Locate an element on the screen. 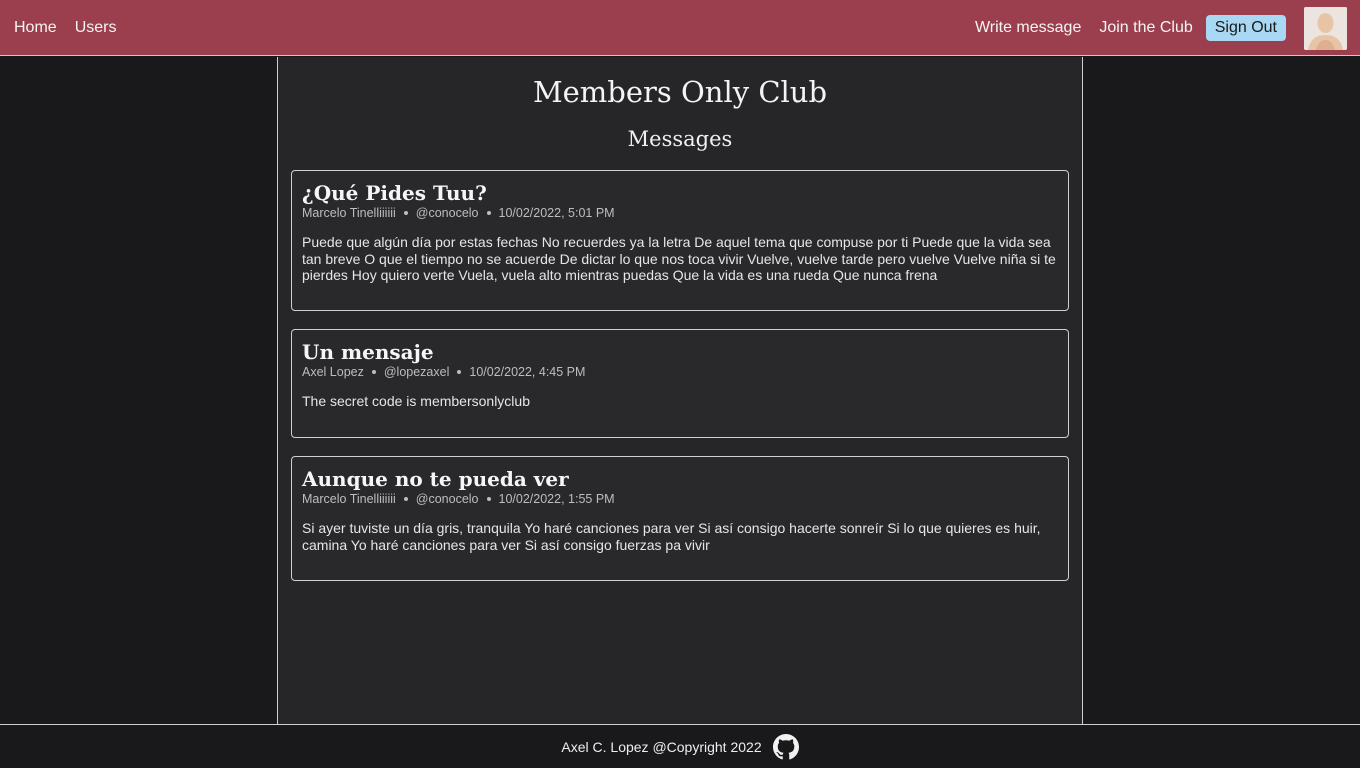 This screenshot has height=768, width=1360. message-title: Un mensaje is located at coordinates (368, 352).